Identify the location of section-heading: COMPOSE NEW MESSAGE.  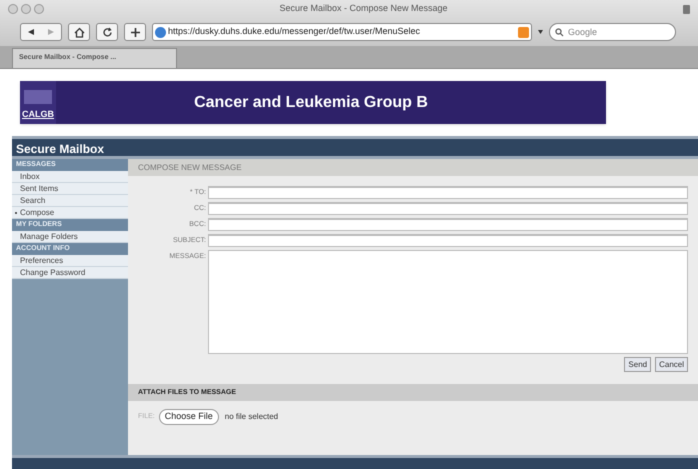
(413, 167).